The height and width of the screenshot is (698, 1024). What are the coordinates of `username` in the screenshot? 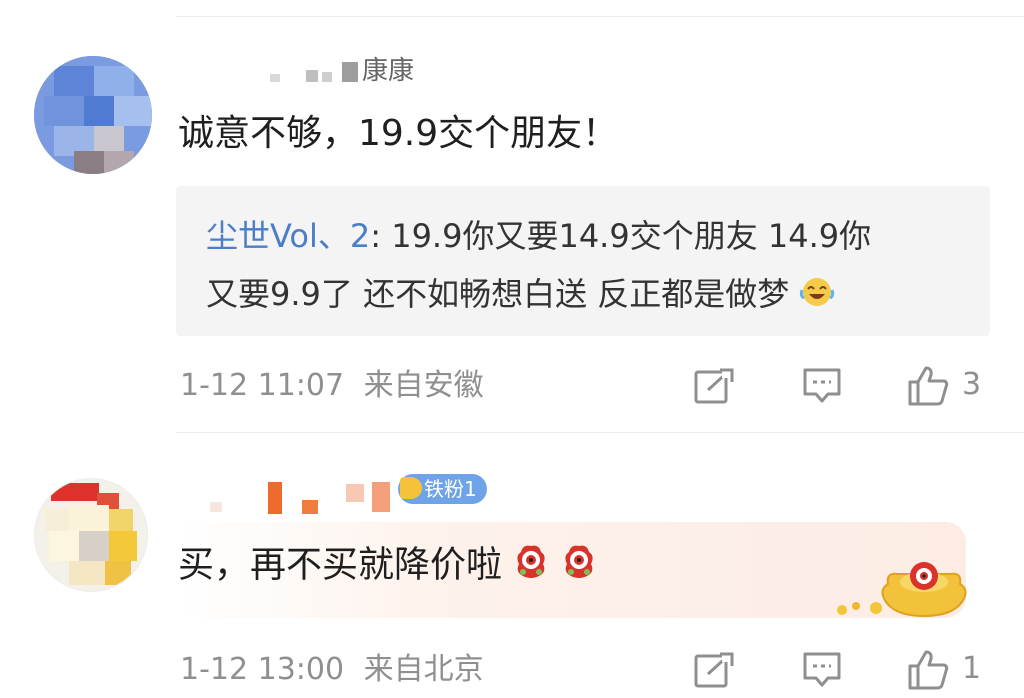 It's located at (305, 495).